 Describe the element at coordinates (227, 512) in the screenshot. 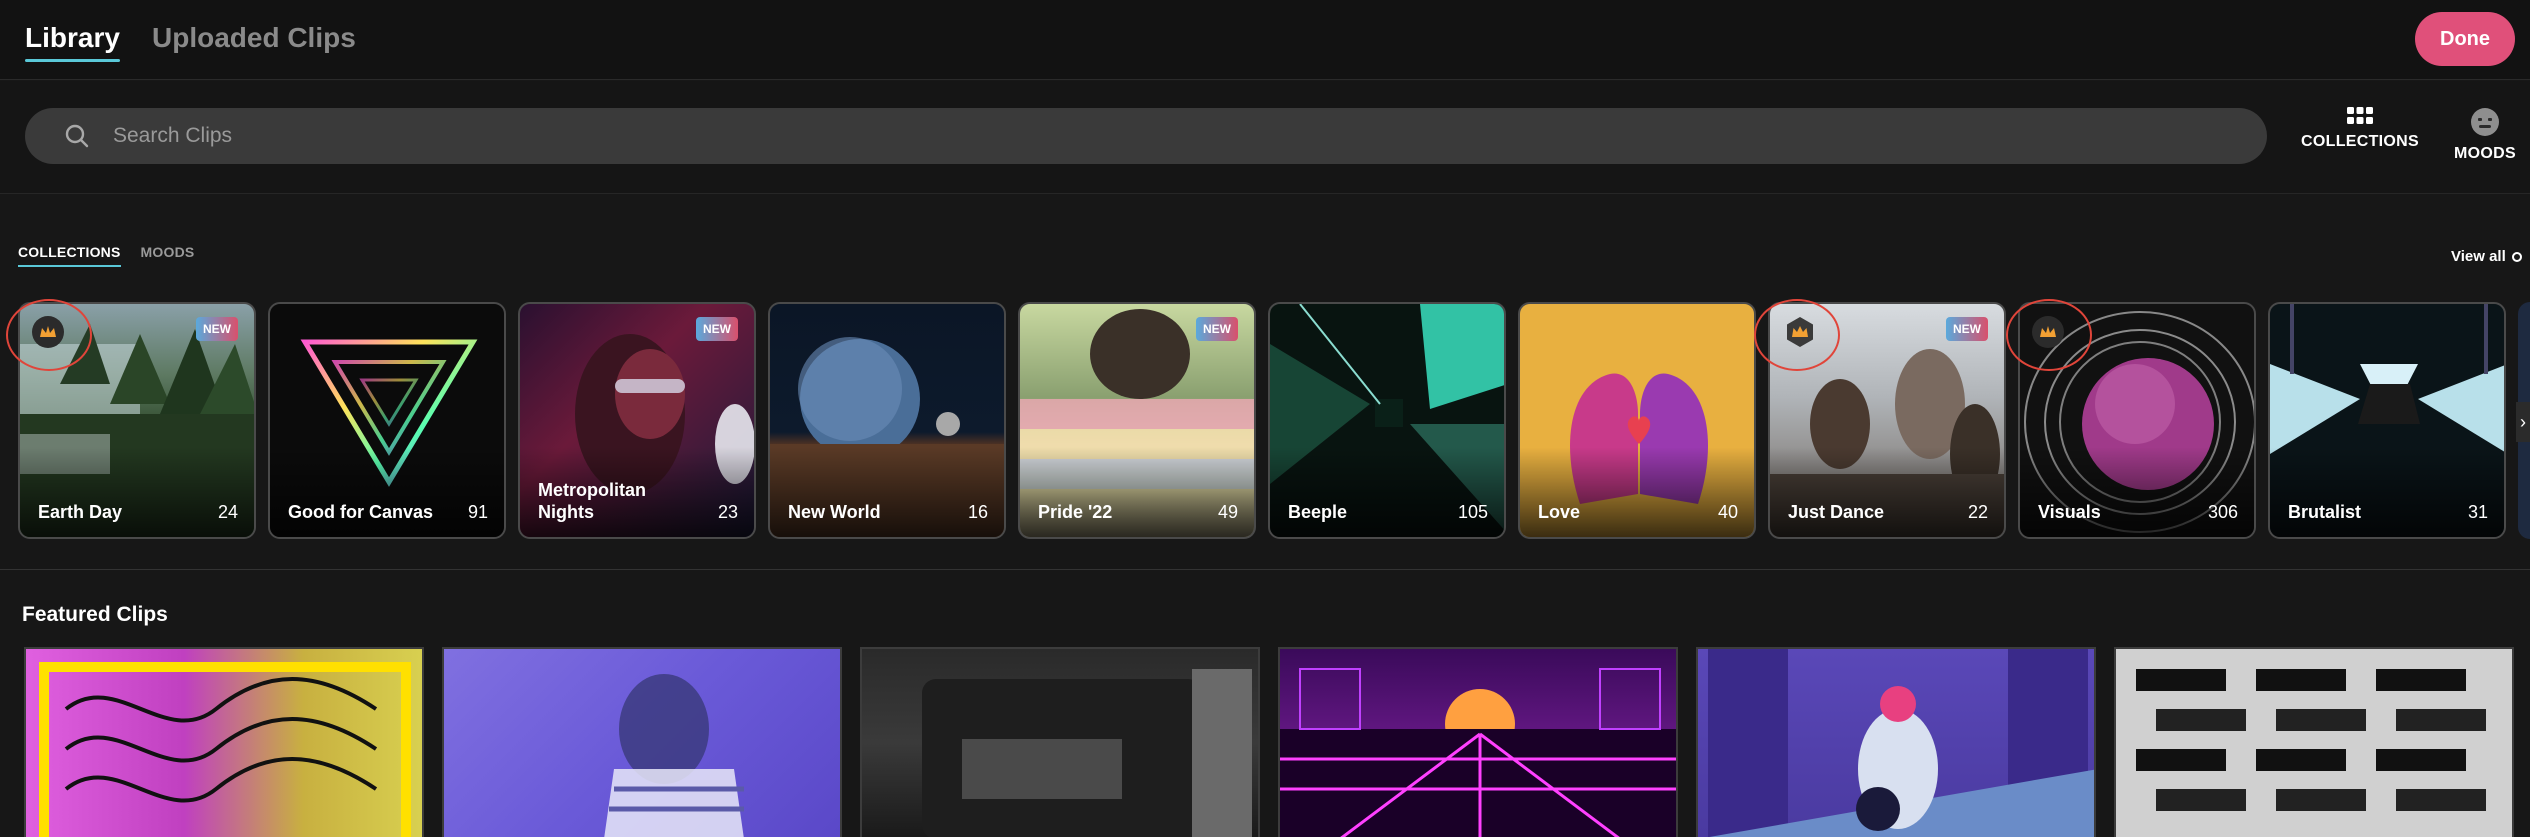

I see `collection-count: 24` at that location.